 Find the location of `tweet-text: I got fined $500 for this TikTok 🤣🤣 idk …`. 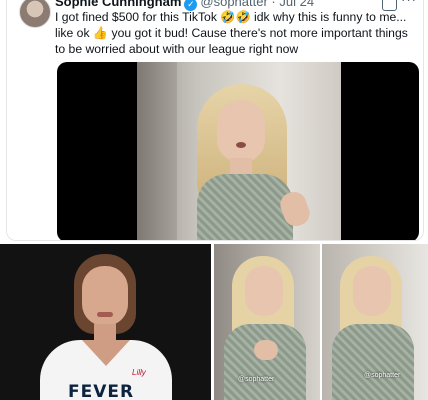

tweet-text: I got fined $500 for this TikTok 🤣🤣 idk … is located at coordinates (231, 33).